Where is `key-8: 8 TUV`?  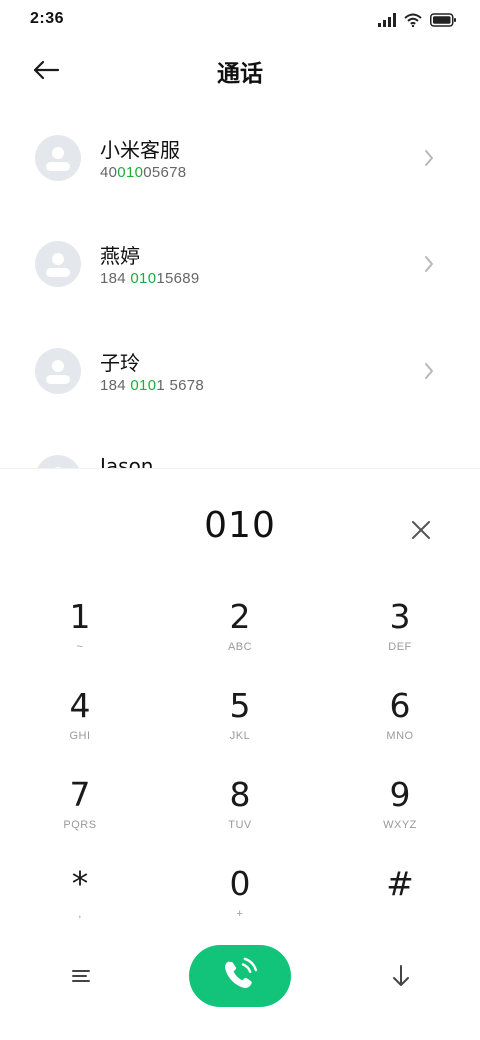
key-8: 8 TUV is located at coordinates (240, 815).